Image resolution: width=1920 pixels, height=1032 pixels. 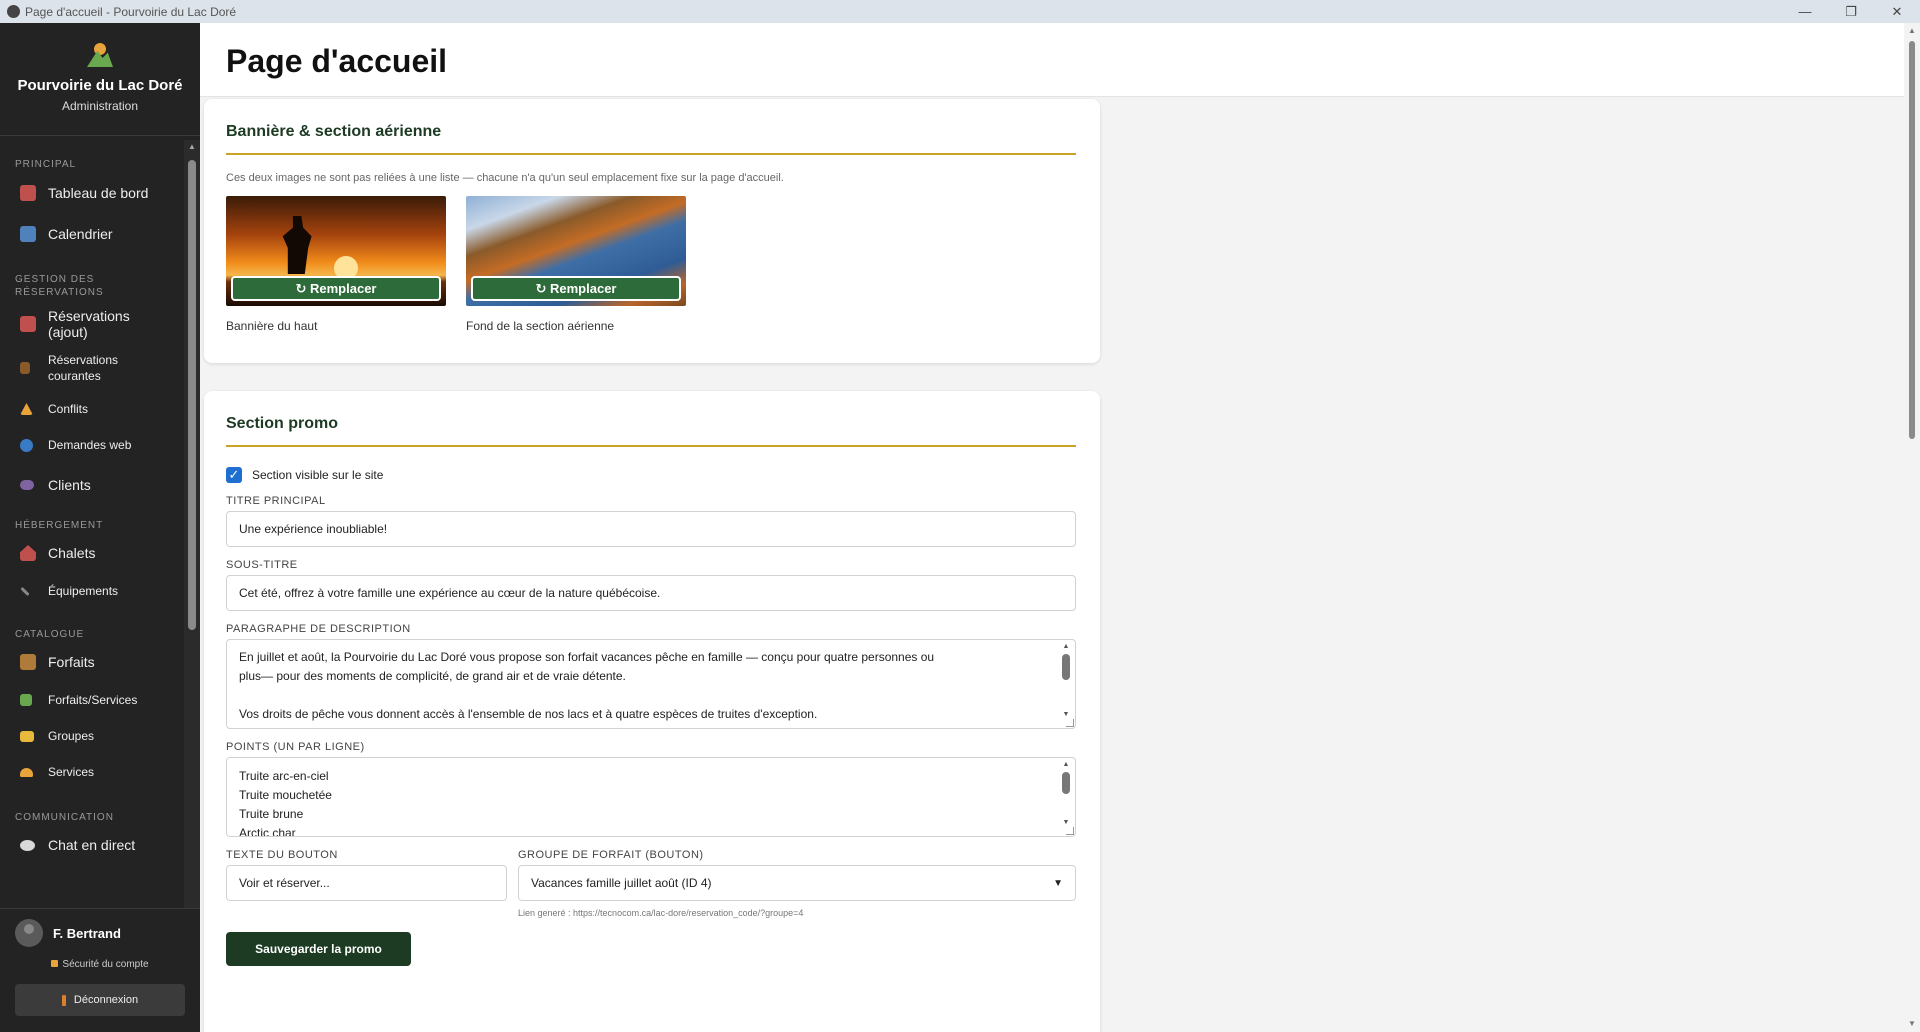 I want to click on banner-card-title: Bannière & section aérienne, so click(x=651, y=139).